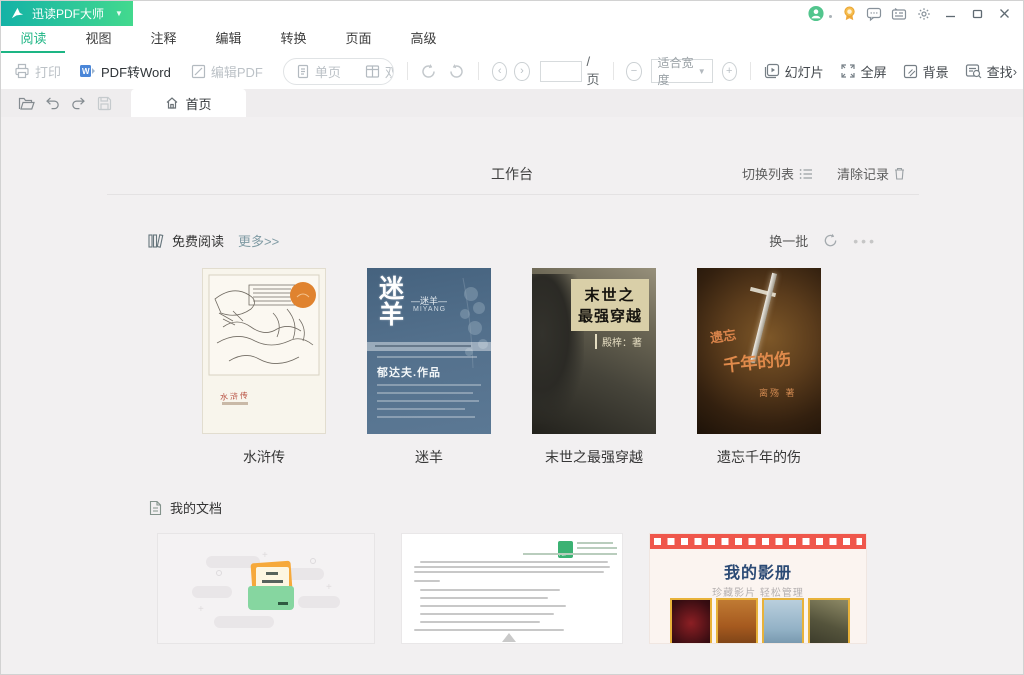  Describe the element at coordinates (830, 240) in the screenshot. I see `refresh-icon` at that location.